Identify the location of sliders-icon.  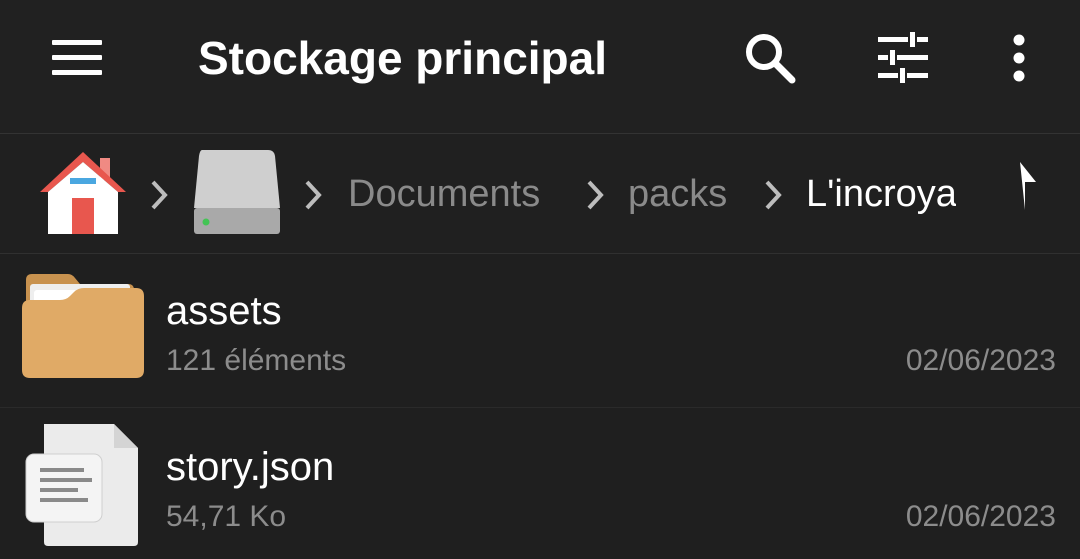
(903, 58).